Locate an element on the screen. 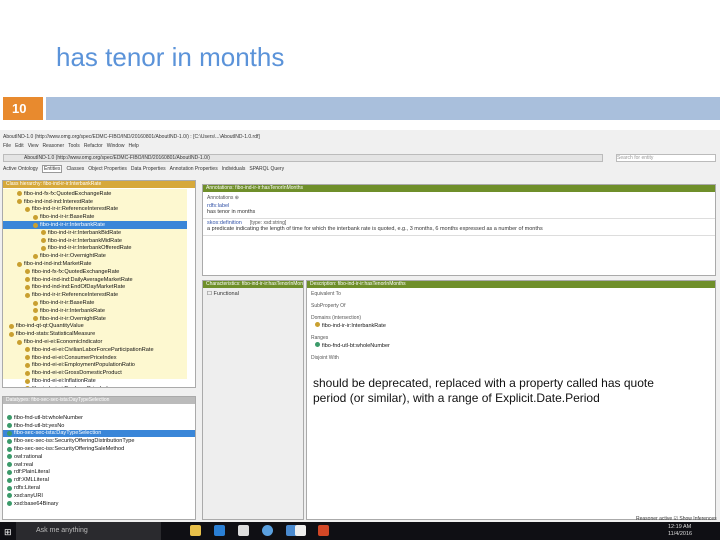 This screenshot has height=540, width=720. description-section-label: Ranges is located at coordinates (320, 338).